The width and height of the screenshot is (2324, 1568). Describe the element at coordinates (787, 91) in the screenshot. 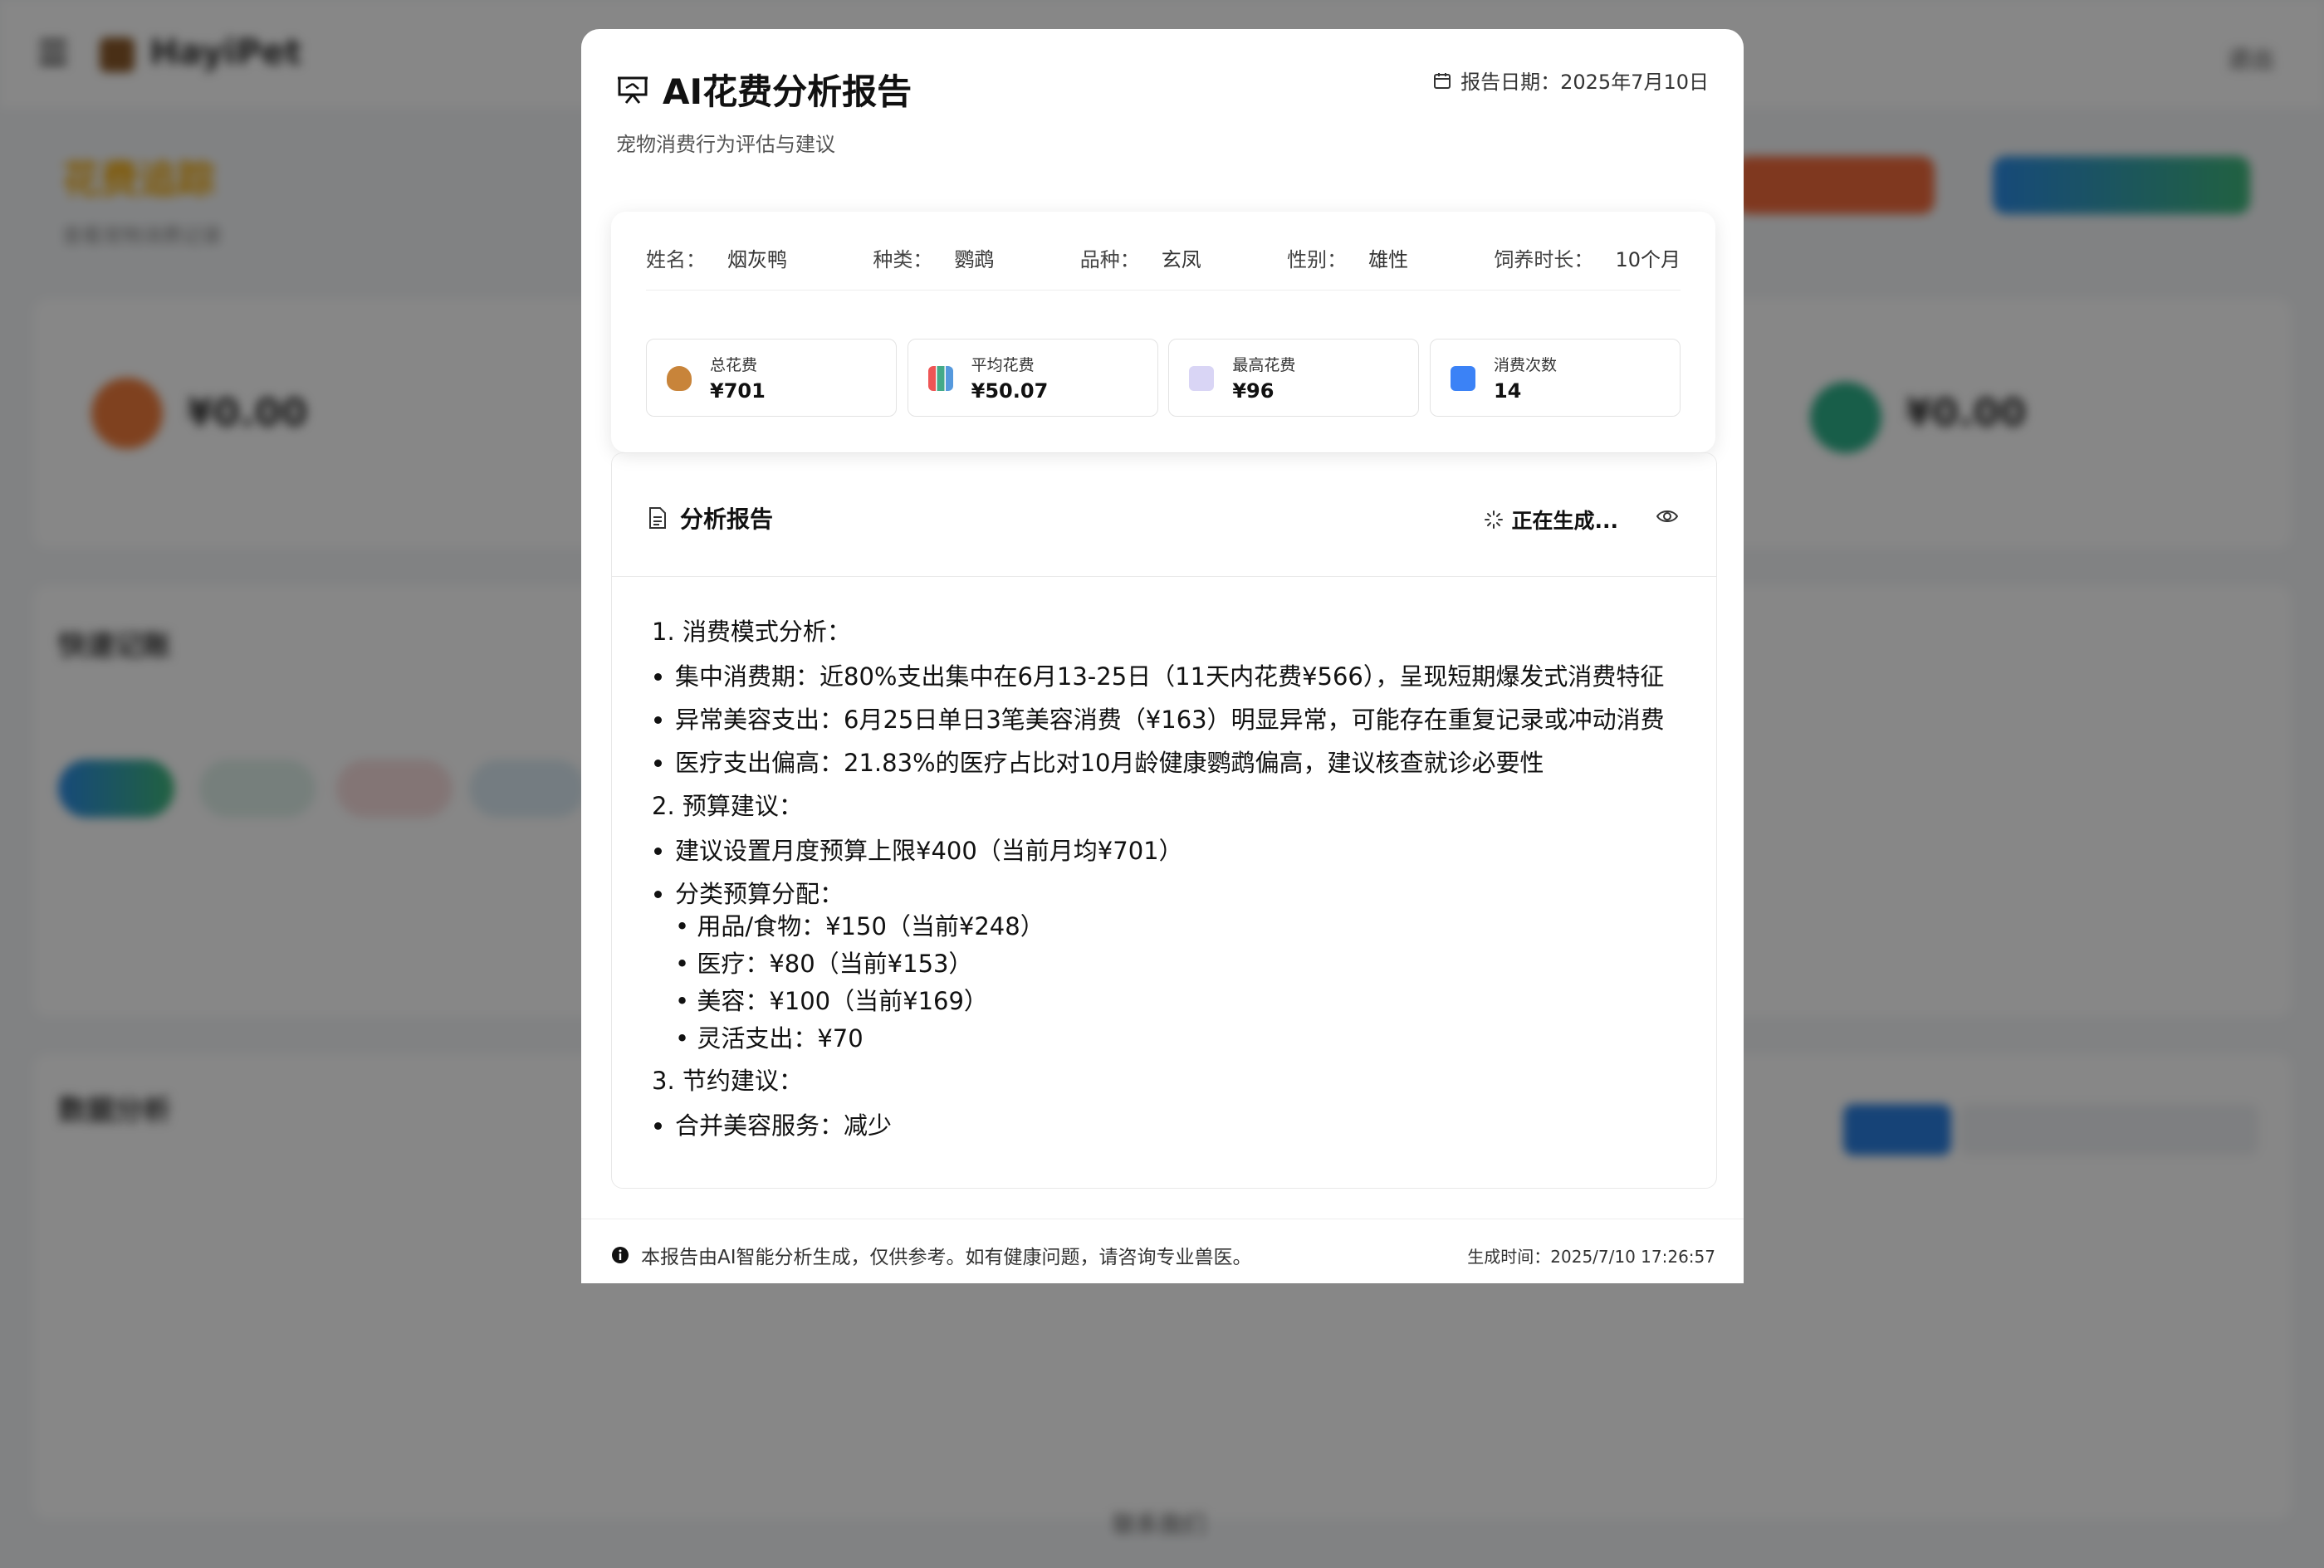

I see `modal-title-text: AI花费分析报告` at that location.